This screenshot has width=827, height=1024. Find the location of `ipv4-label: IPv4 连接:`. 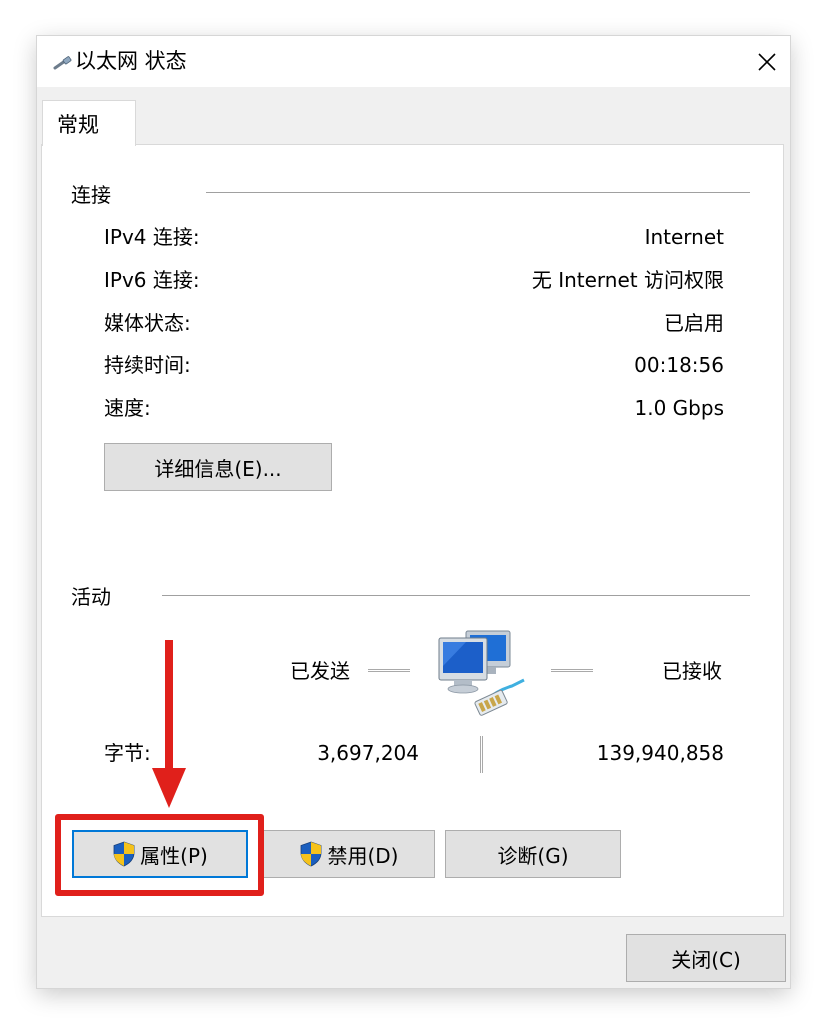

ipv4-label: IPv4 连接: is located at coordinates (152, 237).